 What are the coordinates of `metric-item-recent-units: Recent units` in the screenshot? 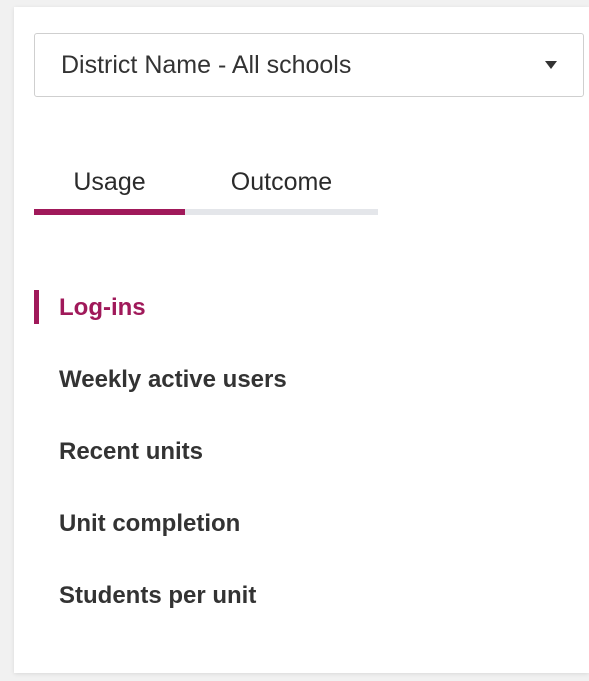 It's located at (294, 452).